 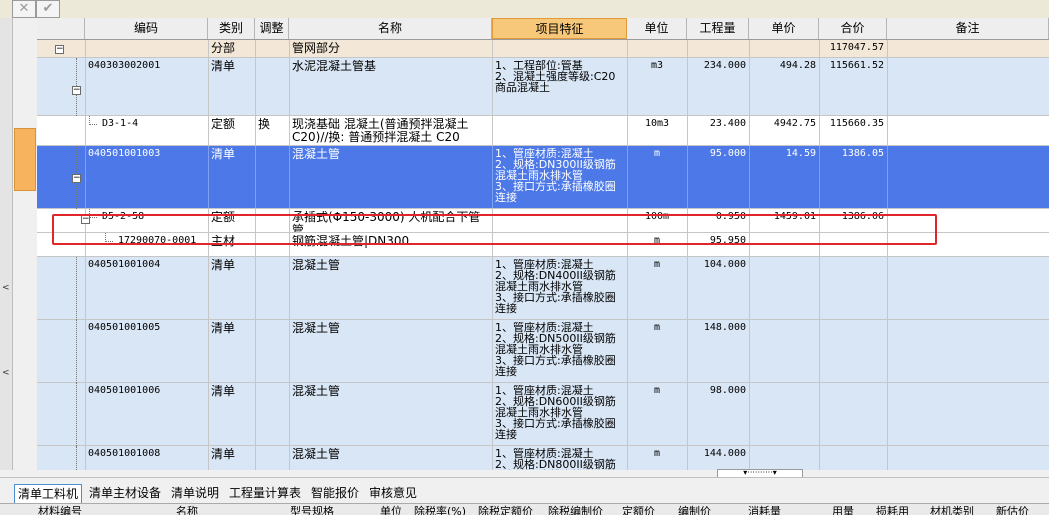 What do you see at coordinates (146, 459) in the screenshot?
I see `cell-code: 040501001008` at bounding box center [146, 459].